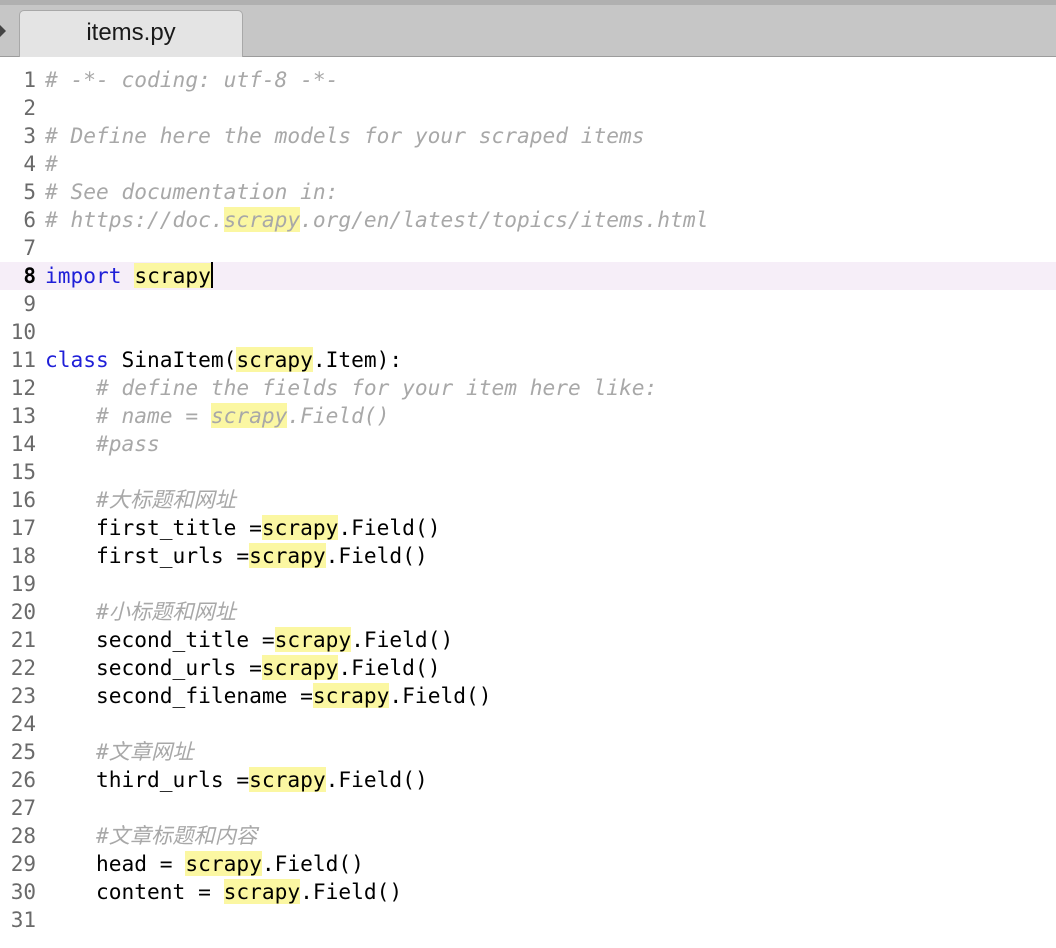 This screenshot has height=948, width=1056. What do you see at coordinates (160, 639) in the screenshot?
I see `code-token: second_title =` at bounding box center [160, 639].